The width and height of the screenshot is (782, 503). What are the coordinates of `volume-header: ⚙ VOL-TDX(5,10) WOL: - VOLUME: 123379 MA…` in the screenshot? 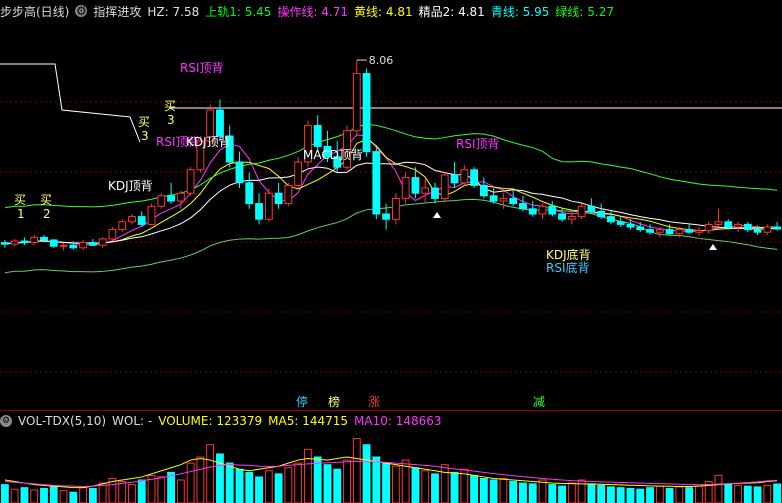 It's located at (391, 421).